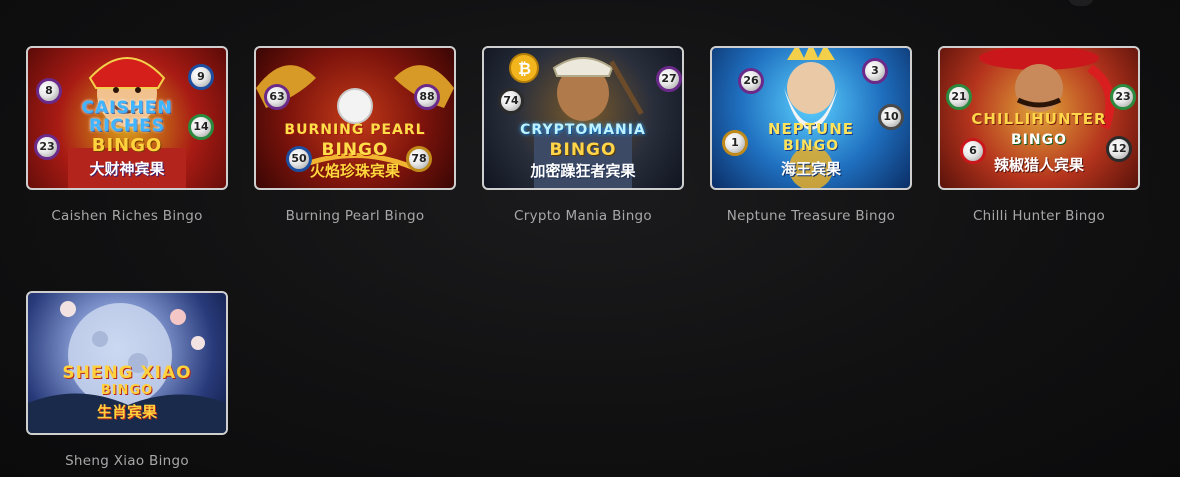 This screenshot has width=1180, height=477. I want to click on logo-line-3: BINGO, so click(127, 145).